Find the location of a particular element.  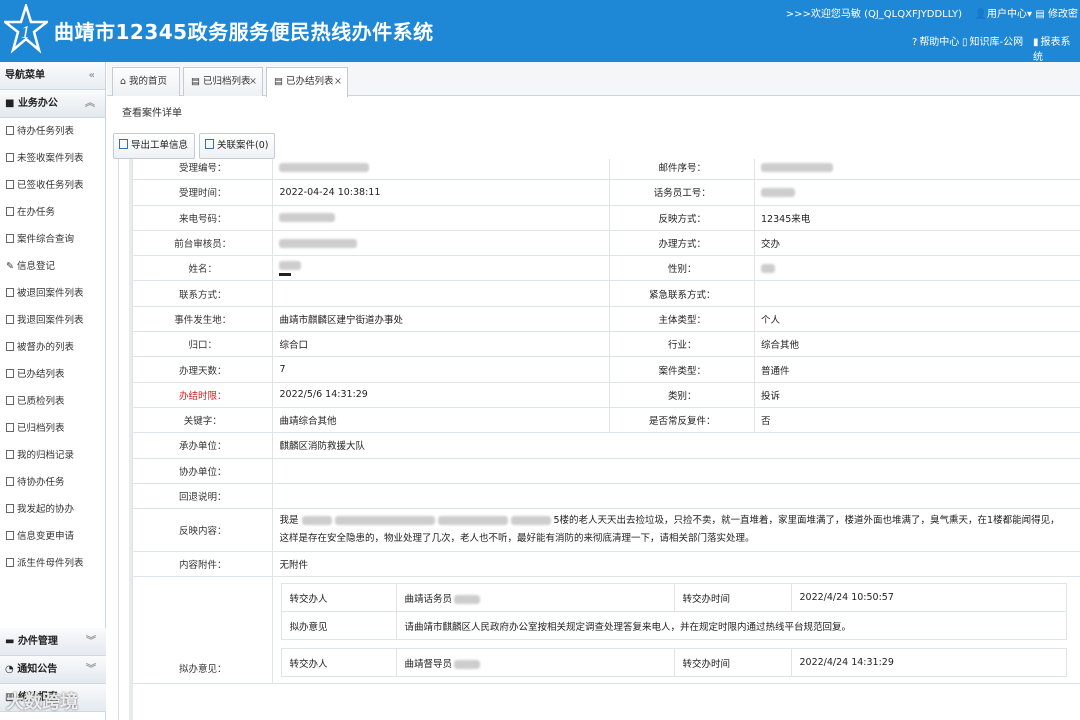

transfer-label: 转交办时间 is located at coordinates (733, 663).